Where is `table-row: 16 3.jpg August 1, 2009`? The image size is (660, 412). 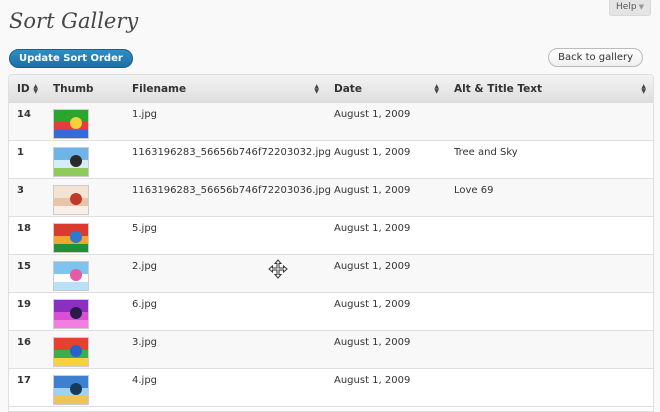 table-row: 16 3.jpg August 1, 2009 is located at coordinates (331, 349).